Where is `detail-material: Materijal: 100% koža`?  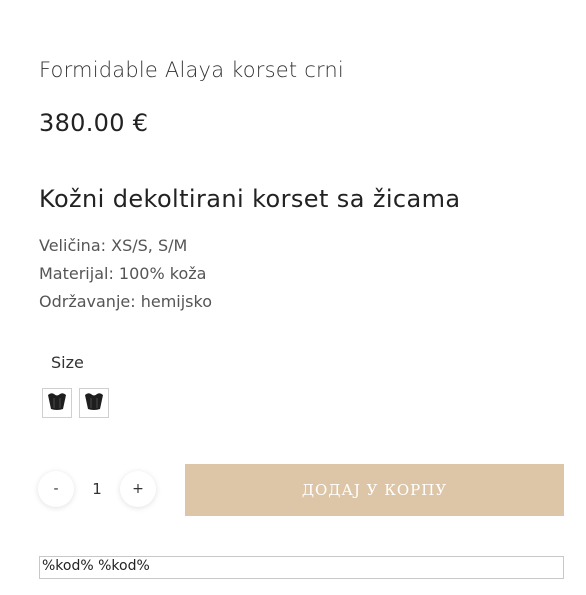 detail-material: Materijal: 100% koža is located at coordinates (123, 273).